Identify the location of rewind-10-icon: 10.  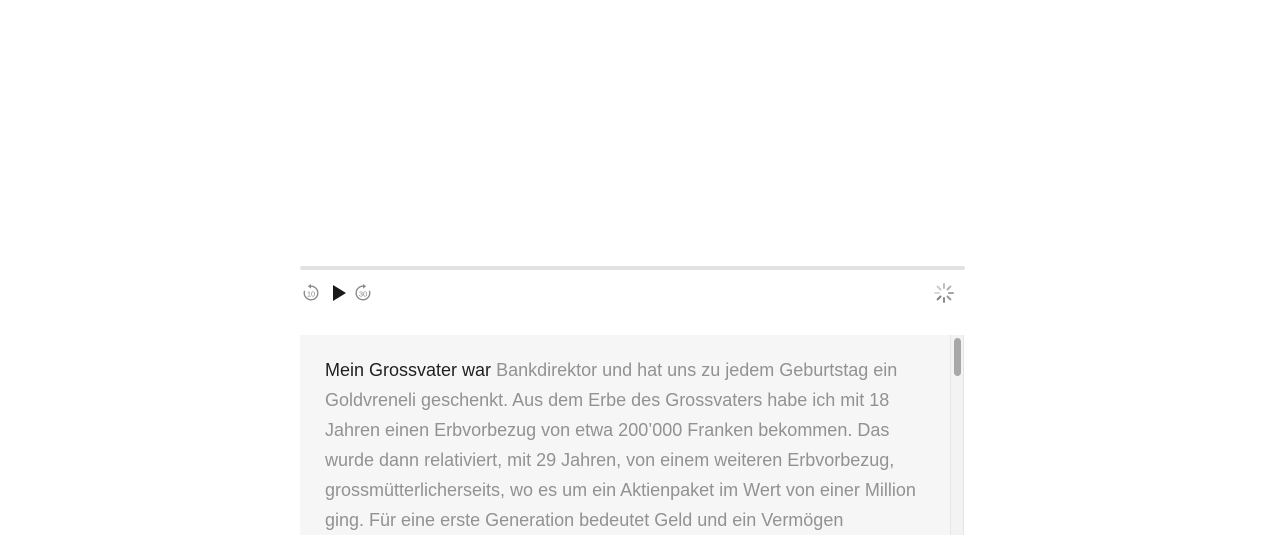
(311, 292).